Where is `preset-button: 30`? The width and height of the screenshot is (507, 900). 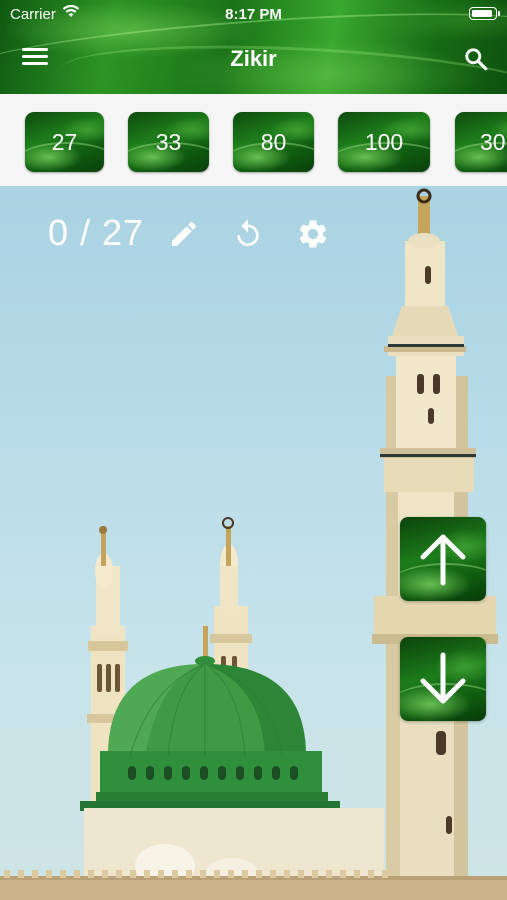 preset-button: 30 is located at coordinates (481, 142).